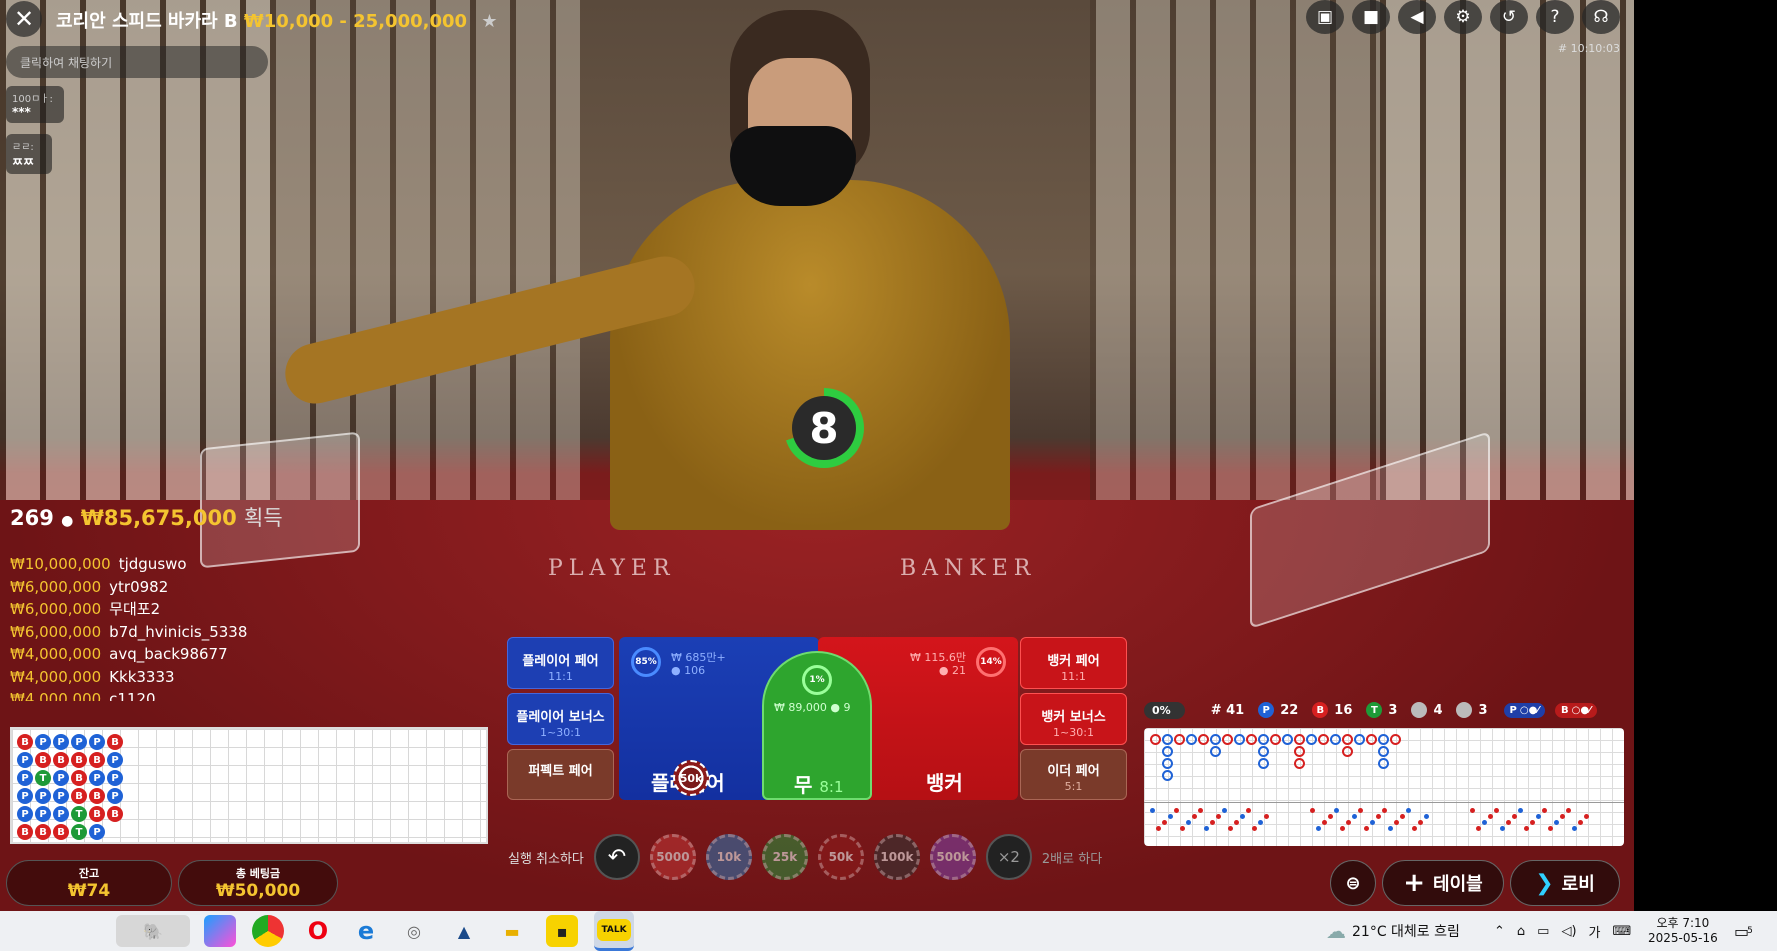 The image size is (1777, 951). What do you see at coordinates (1499, 931) in the screenshot?
I see `chevron-up-icon: ⌃` at bounding box center [1499, 931].